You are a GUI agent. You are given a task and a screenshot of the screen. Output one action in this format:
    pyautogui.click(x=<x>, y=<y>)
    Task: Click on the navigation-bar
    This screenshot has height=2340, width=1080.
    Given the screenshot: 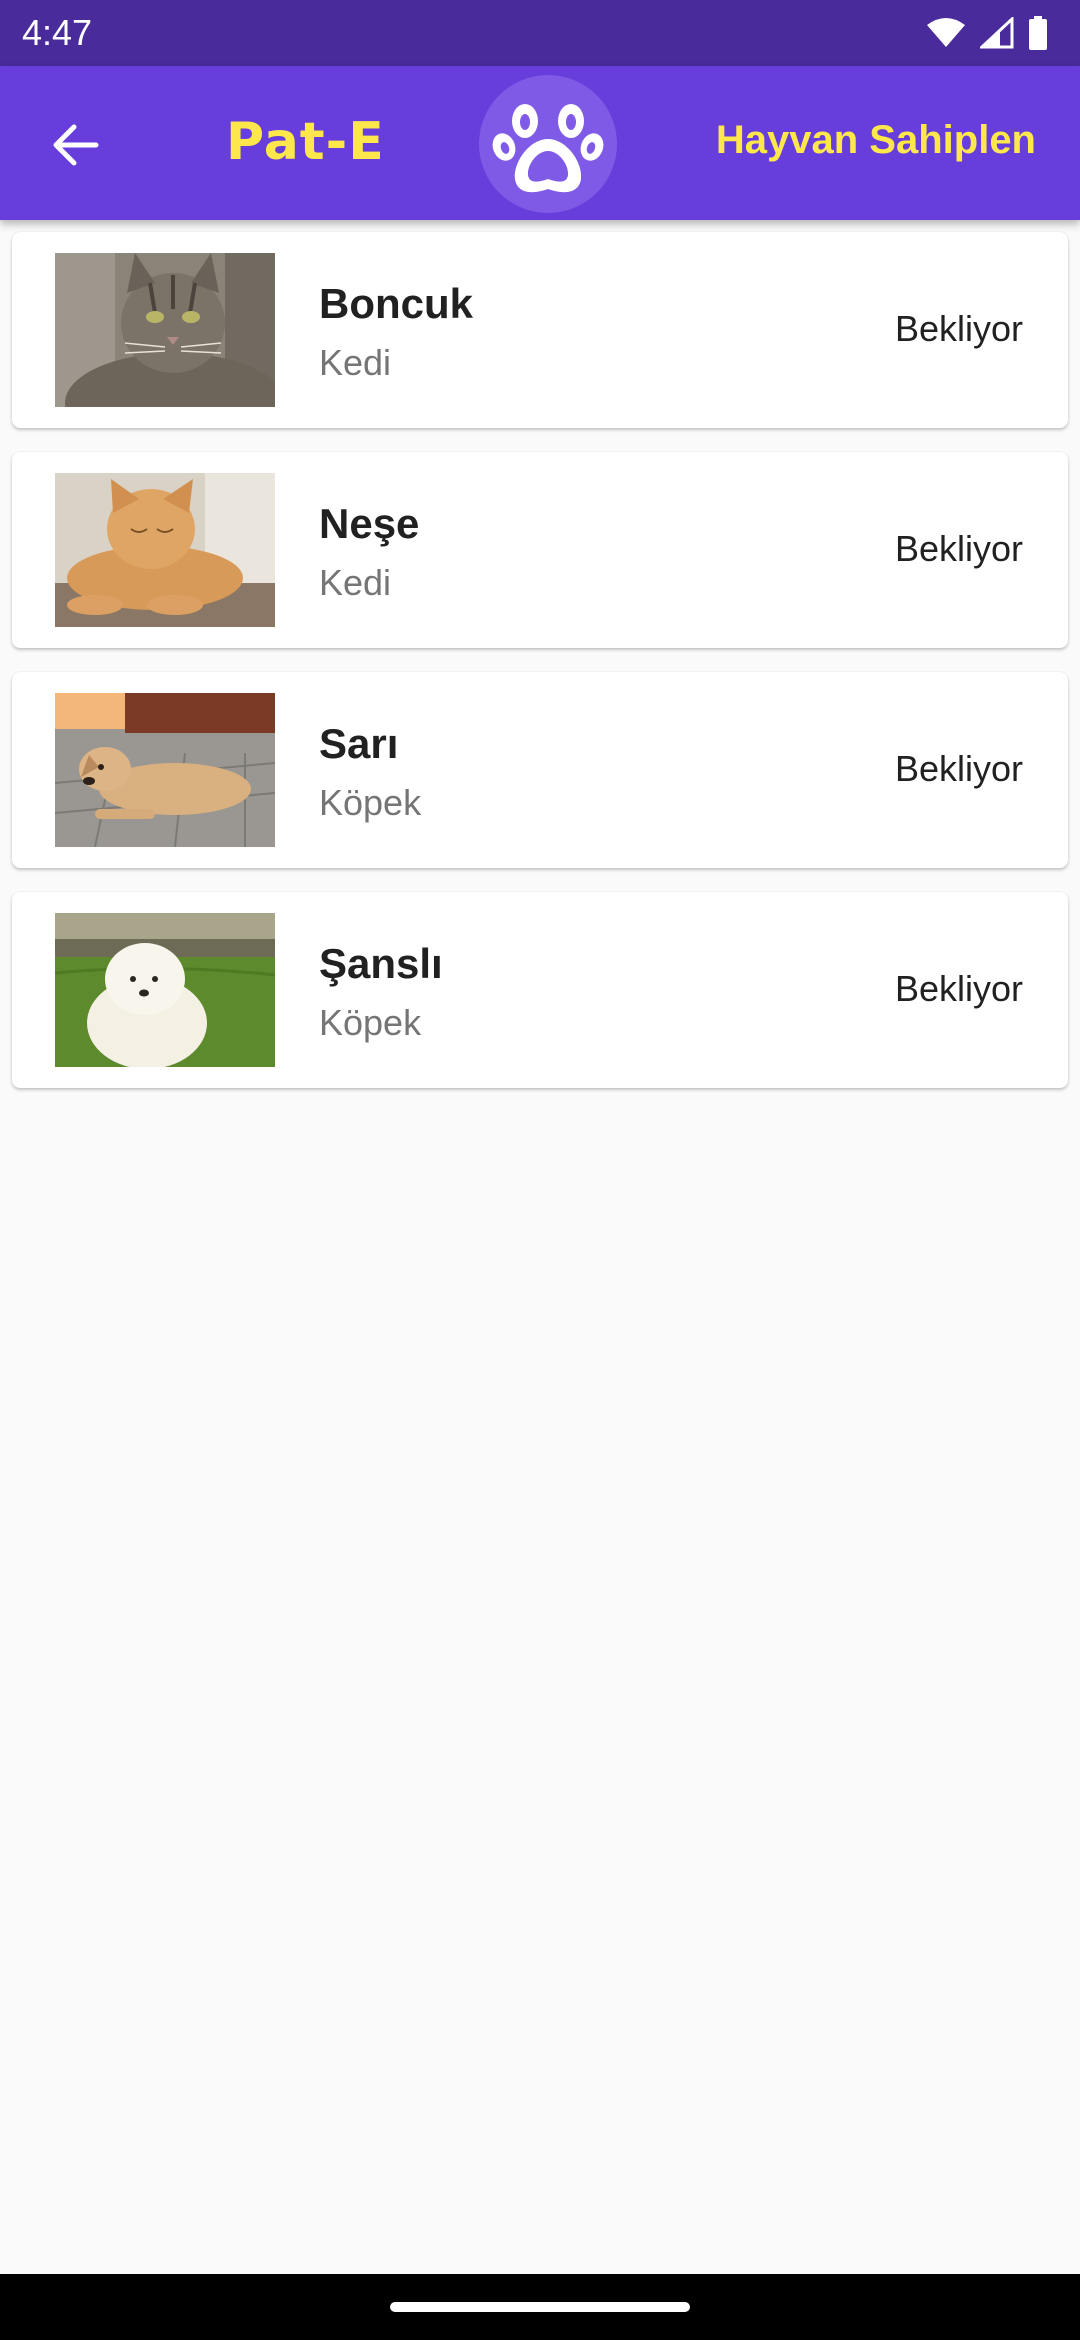 What is the action you would take?
    pyautogui.click(x=540, y=2307)
    